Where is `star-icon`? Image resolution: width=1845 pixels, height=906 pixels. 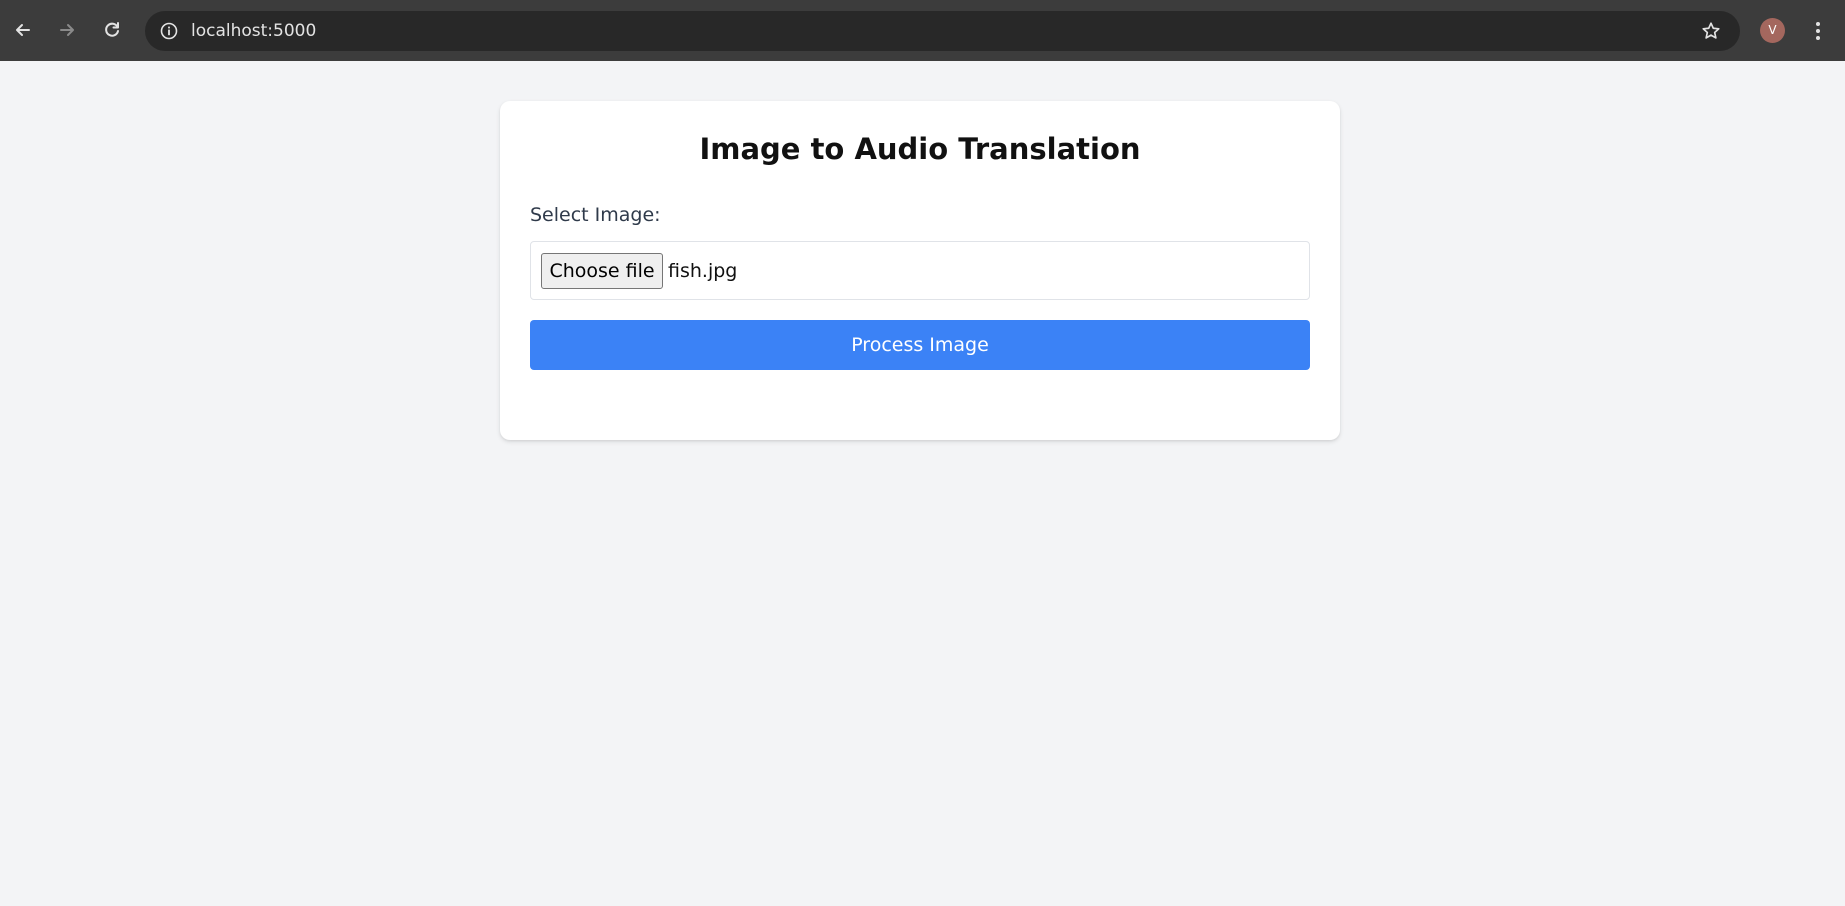
star-icon is located at coordinates (1711, 31).